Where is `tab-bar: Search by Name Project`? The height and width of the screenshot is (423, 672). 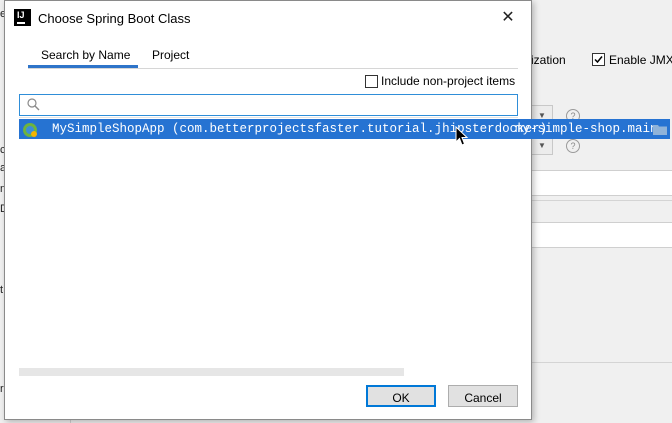
tab-bar: Search by Name Project is located at coordinates (273, 57).